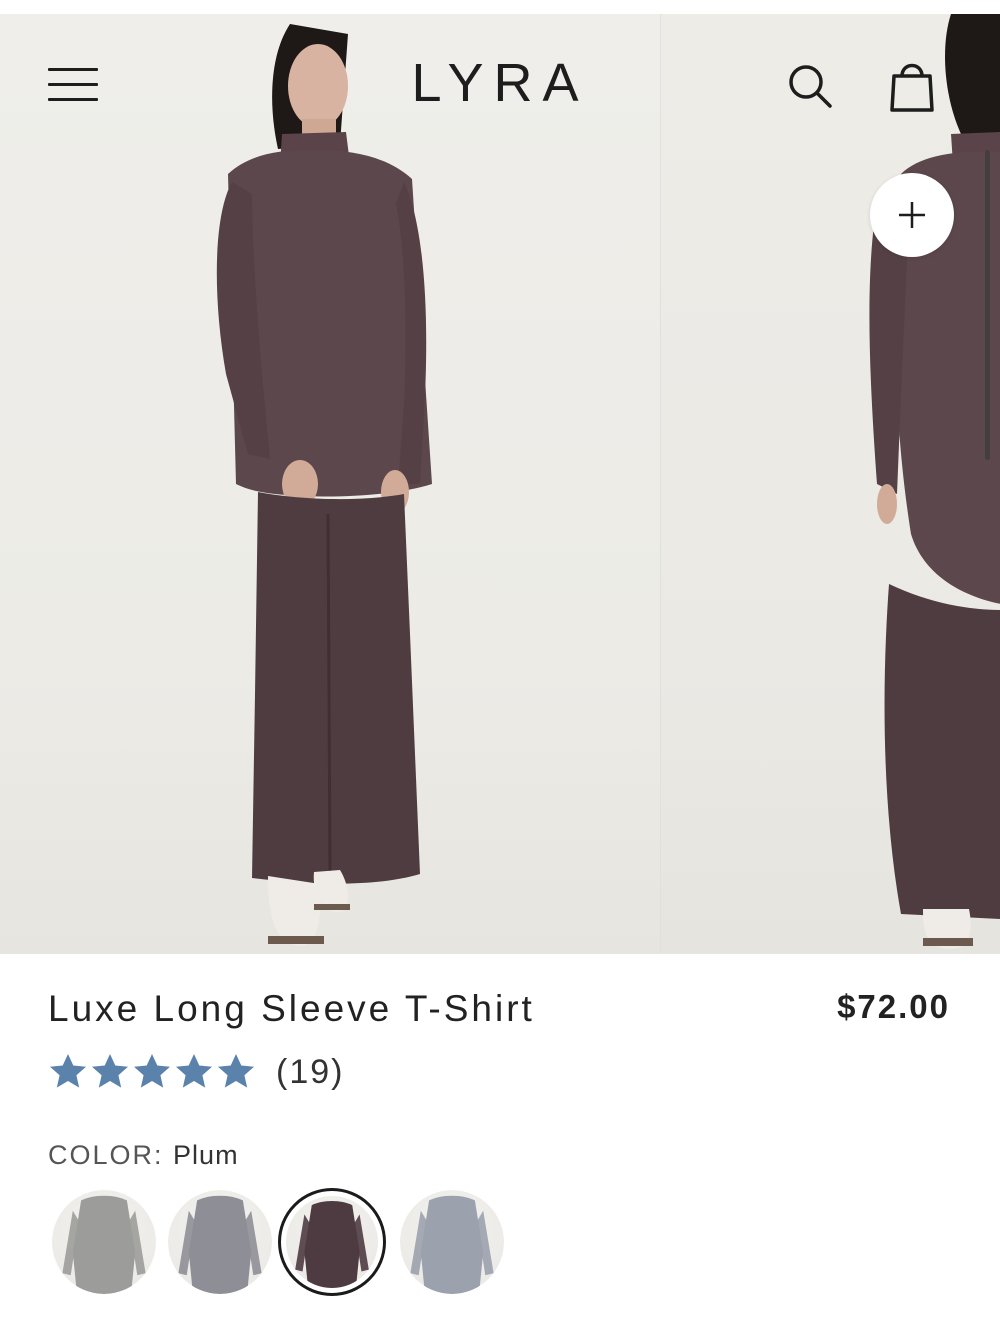 This screenshot has height=1333, width=1000. I want to click on plus-icon, so click(912, 215).